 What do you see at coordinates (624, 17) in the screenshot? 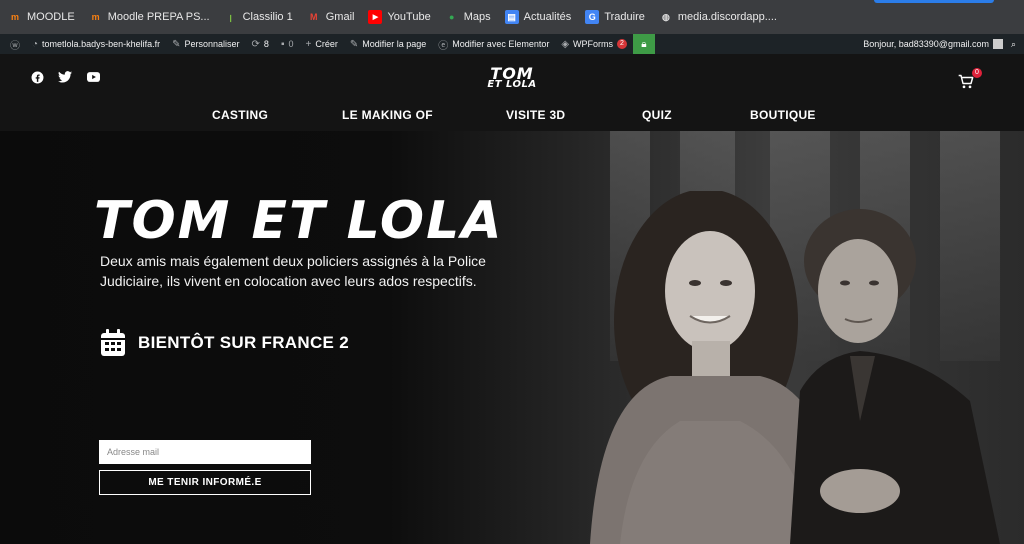
I see `bookmark-label: Traduire` at bounding box center [624, 17].